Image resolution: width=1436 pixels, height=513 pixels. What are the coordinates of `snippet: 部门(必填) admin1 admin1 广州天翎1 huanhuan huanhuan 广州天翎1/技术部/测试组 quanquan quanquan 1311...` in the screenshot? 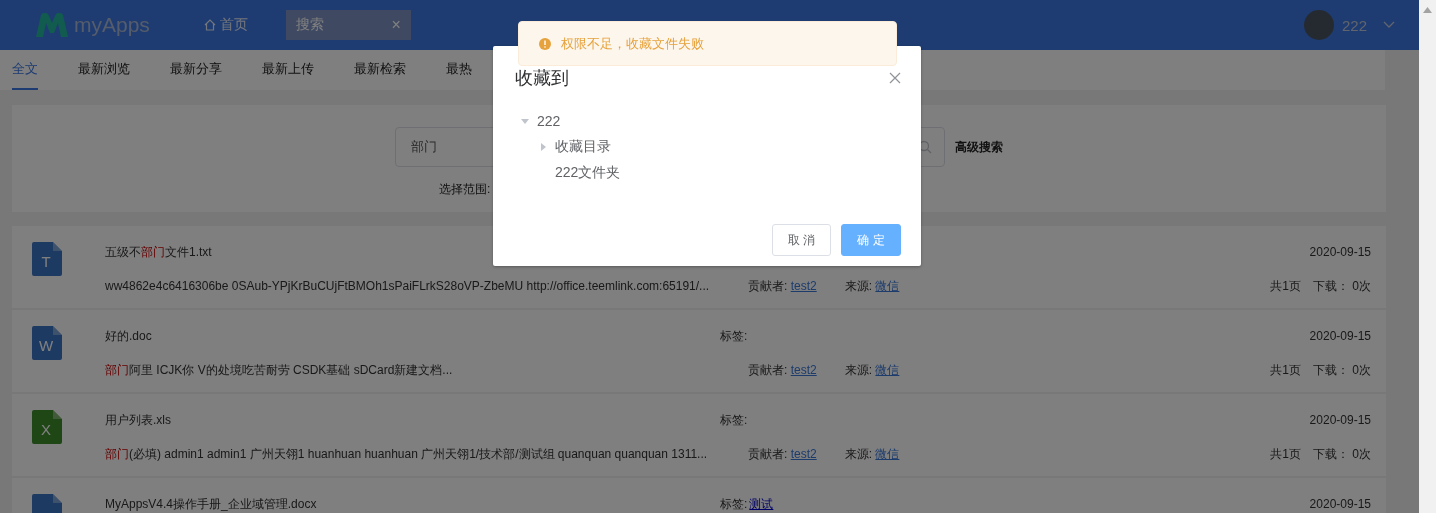 It's located at (407, 454).